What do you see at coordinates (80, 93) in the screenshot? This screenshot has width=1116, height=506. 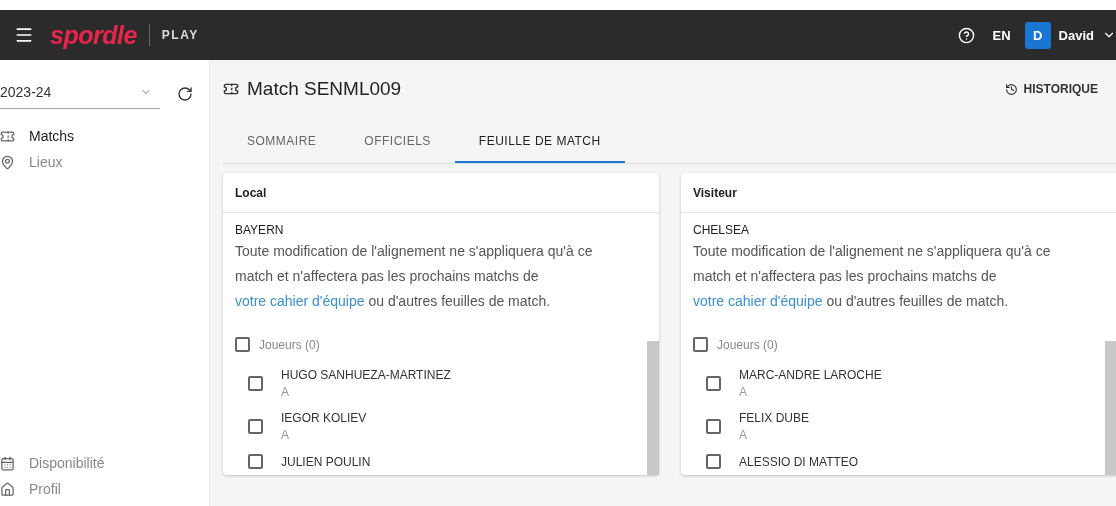 I see `season-select: 2023-24` at bounding box center [80, 93].